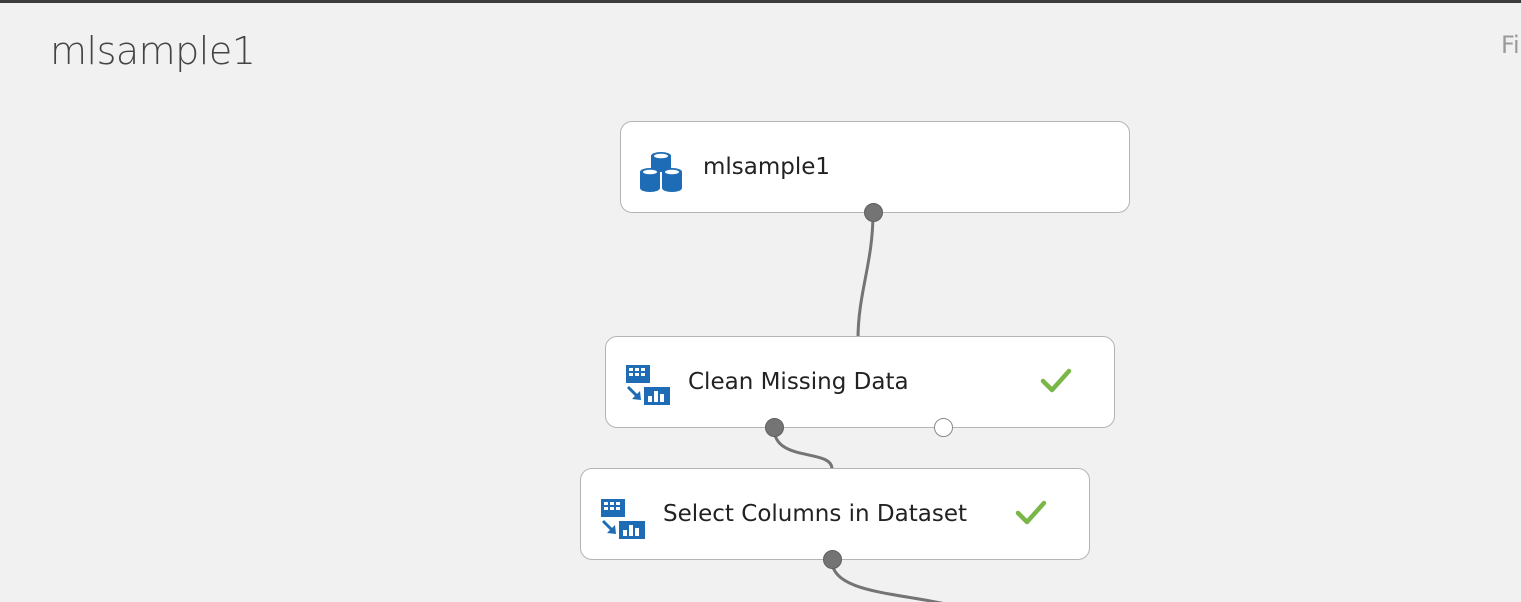  I want to click on module-label: mlsample1, so click(767, 167).